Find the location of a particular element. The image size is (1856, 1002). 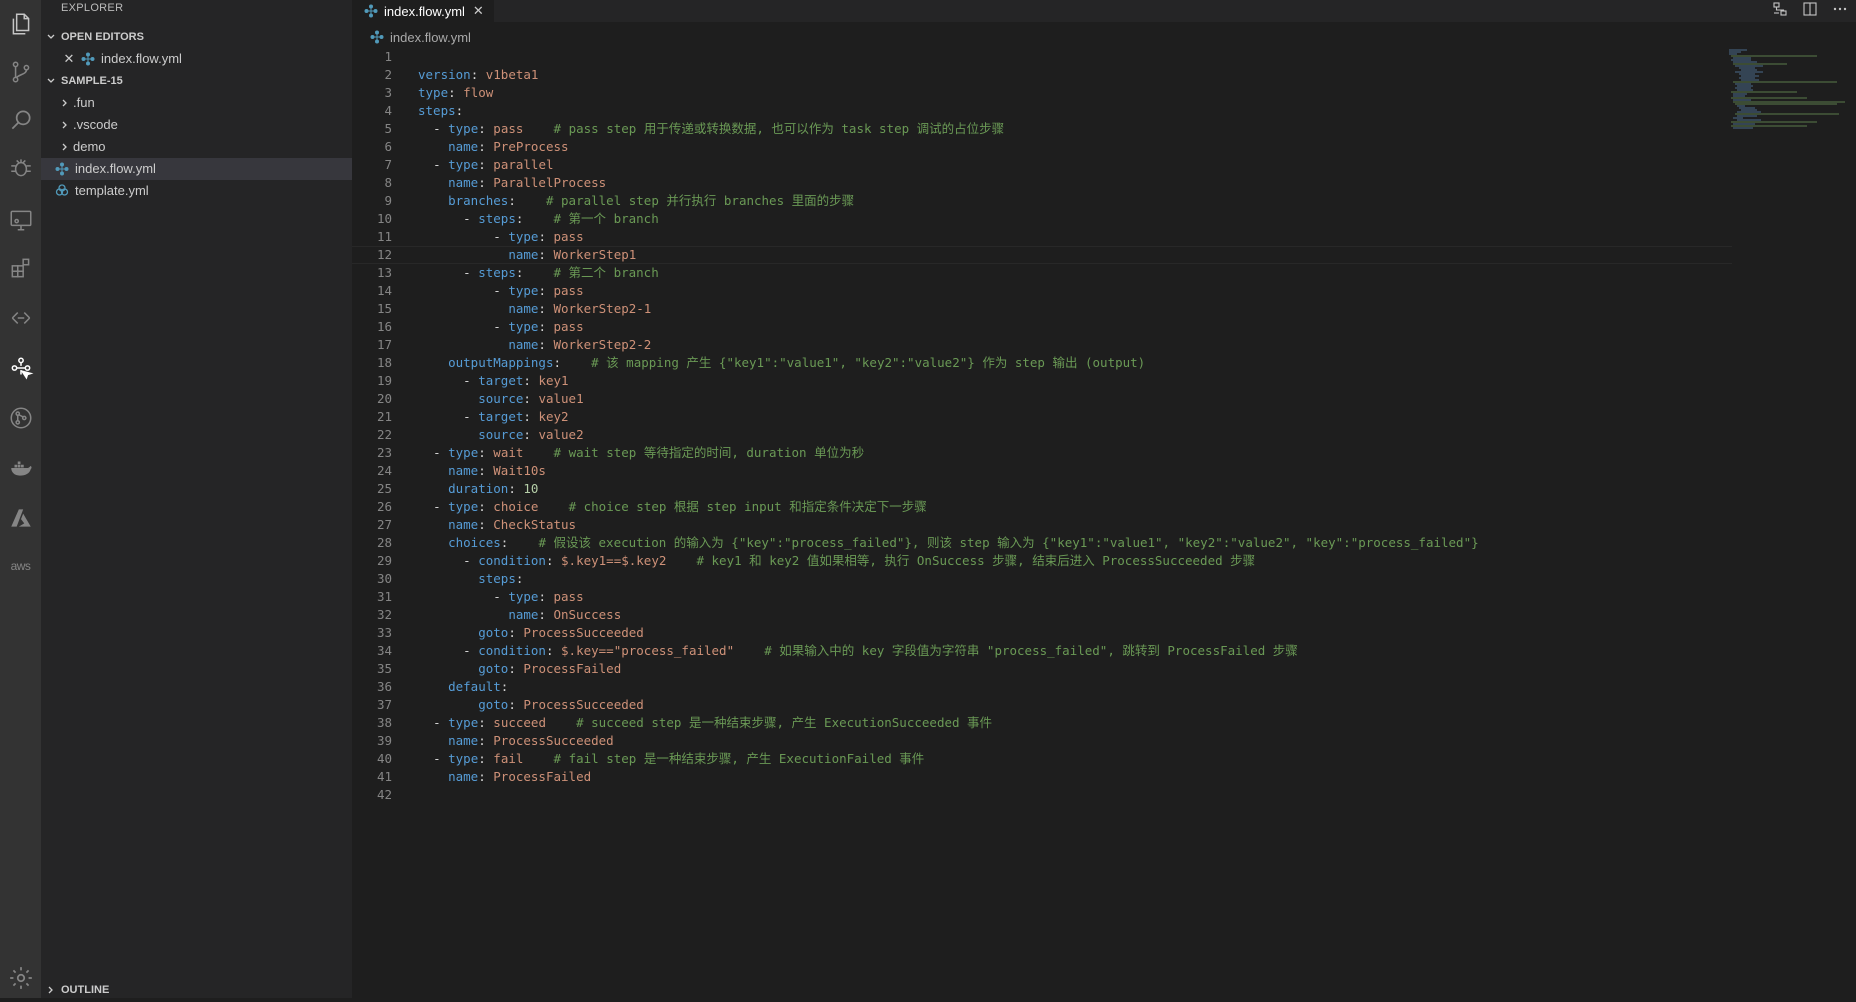

code-line: 15 name: WorkerStep2-1 is located at coordinates (1042, 309).